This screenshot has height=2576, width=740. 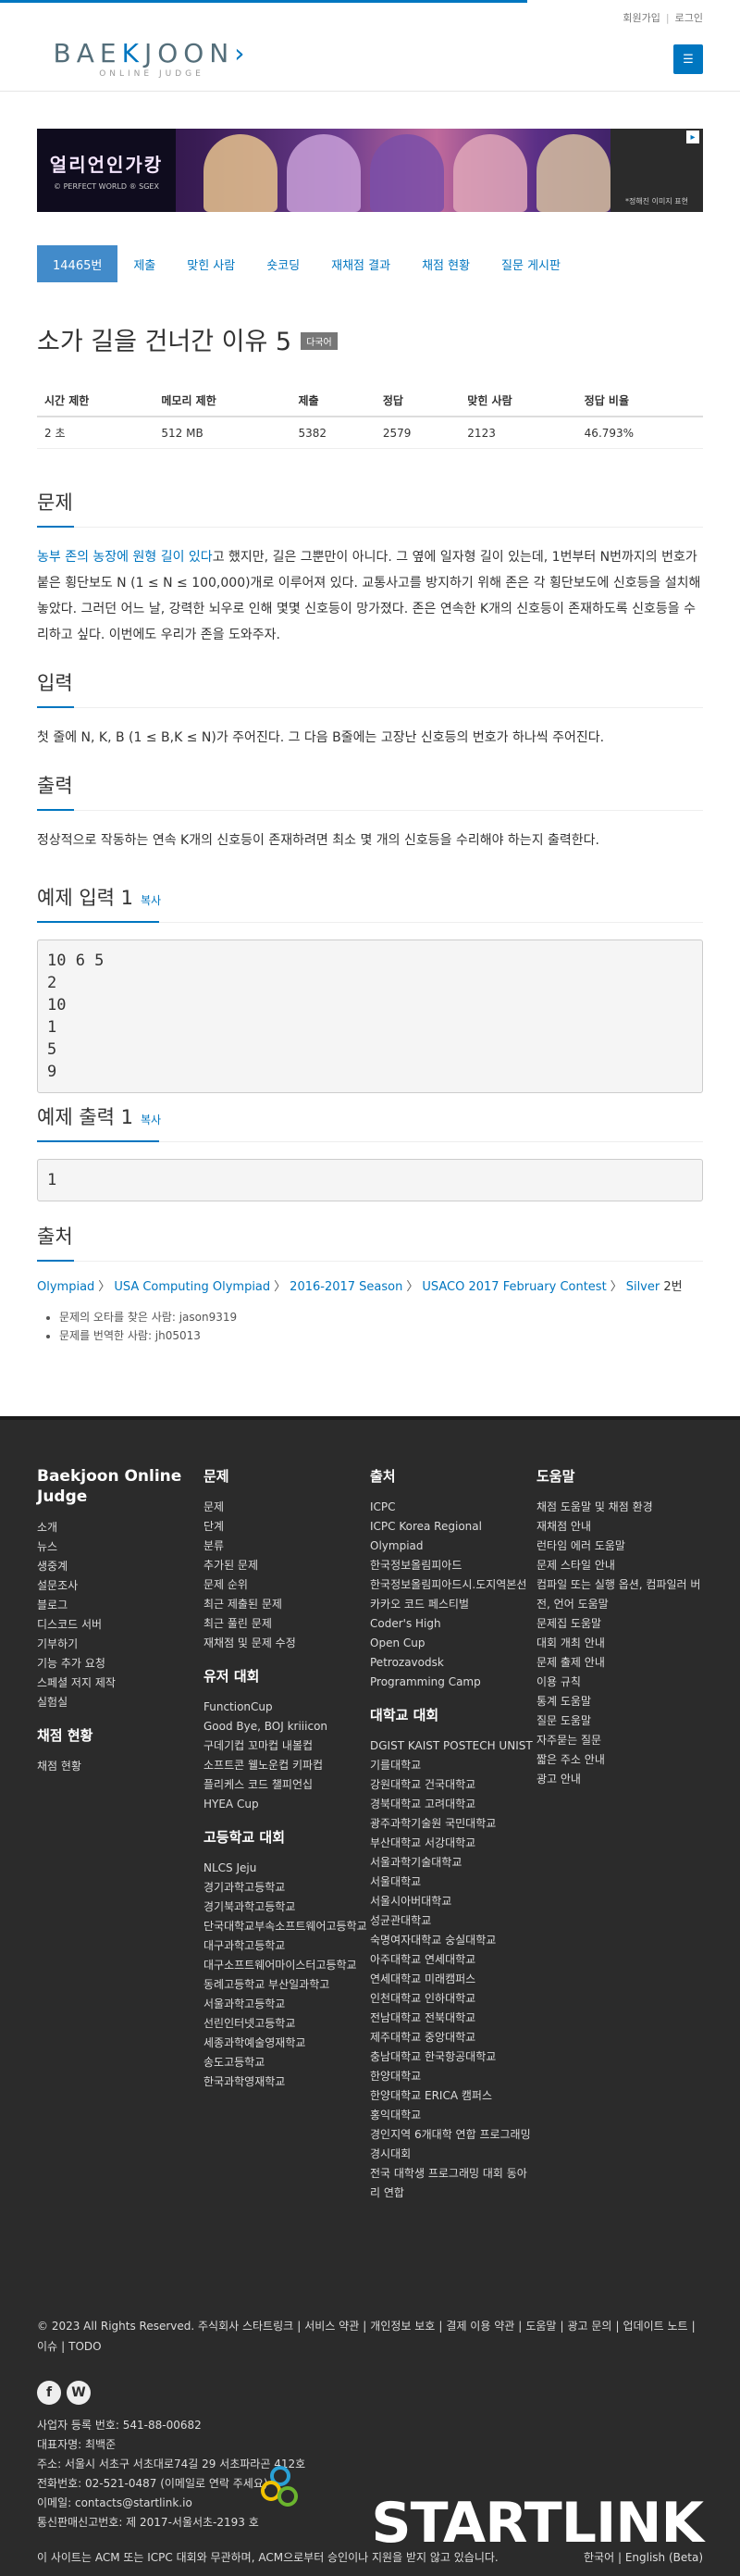 What do you see at coordinates (287, 1907) in the screenshot?
I see `footer-link: 경기북과학고등학교` at bounding box center [287, 1907].